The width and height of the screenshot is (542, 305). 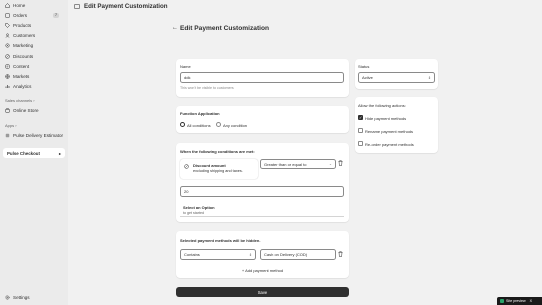 I want to click on back-arrow-icon: ←, so click(x=175, y=28).